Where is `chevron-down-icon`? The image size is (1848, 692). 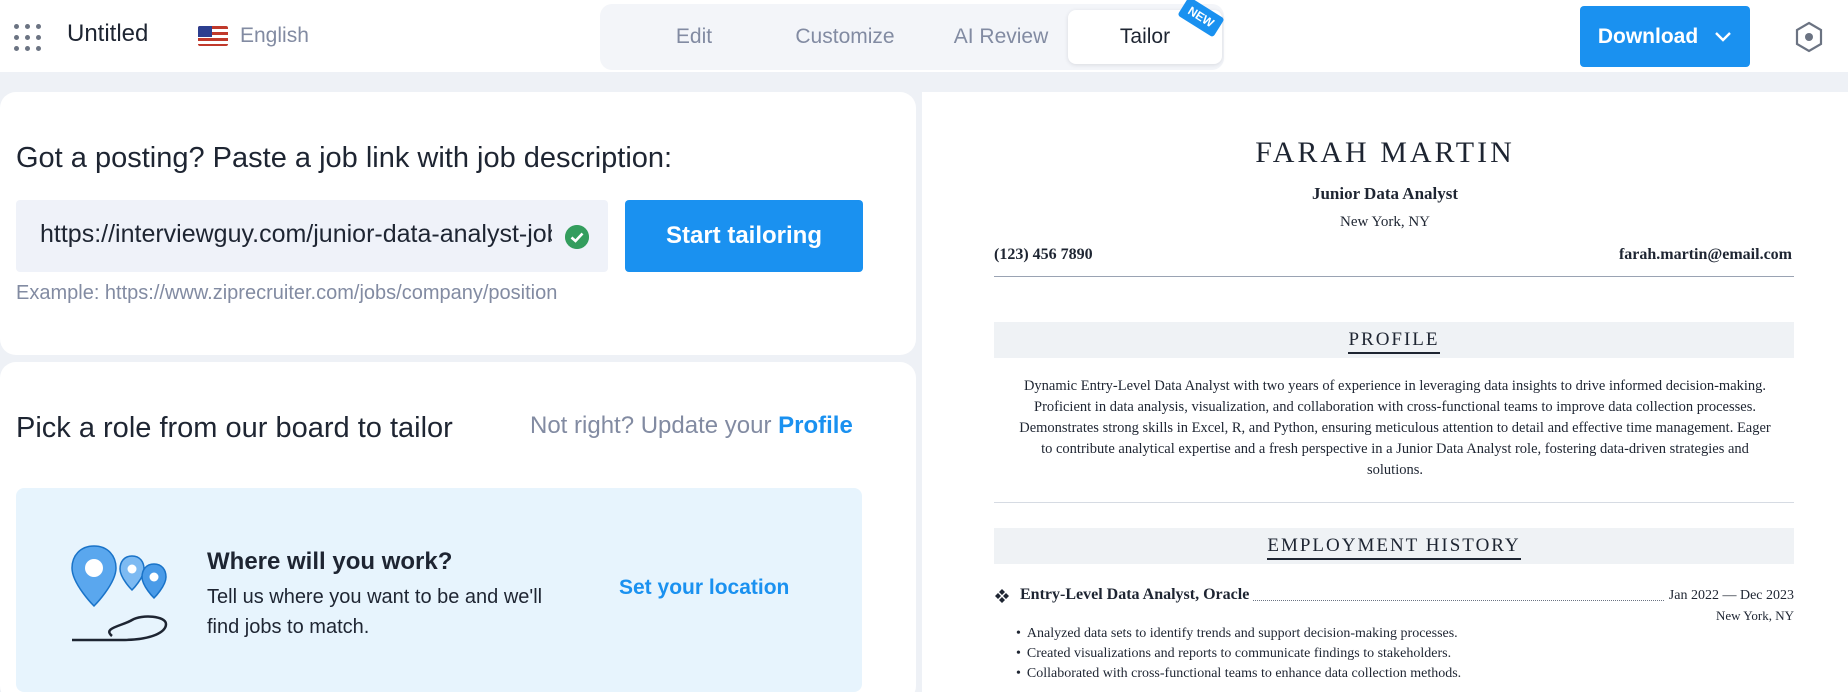
chevron-down-icon is located at coordinates (1723, 36).